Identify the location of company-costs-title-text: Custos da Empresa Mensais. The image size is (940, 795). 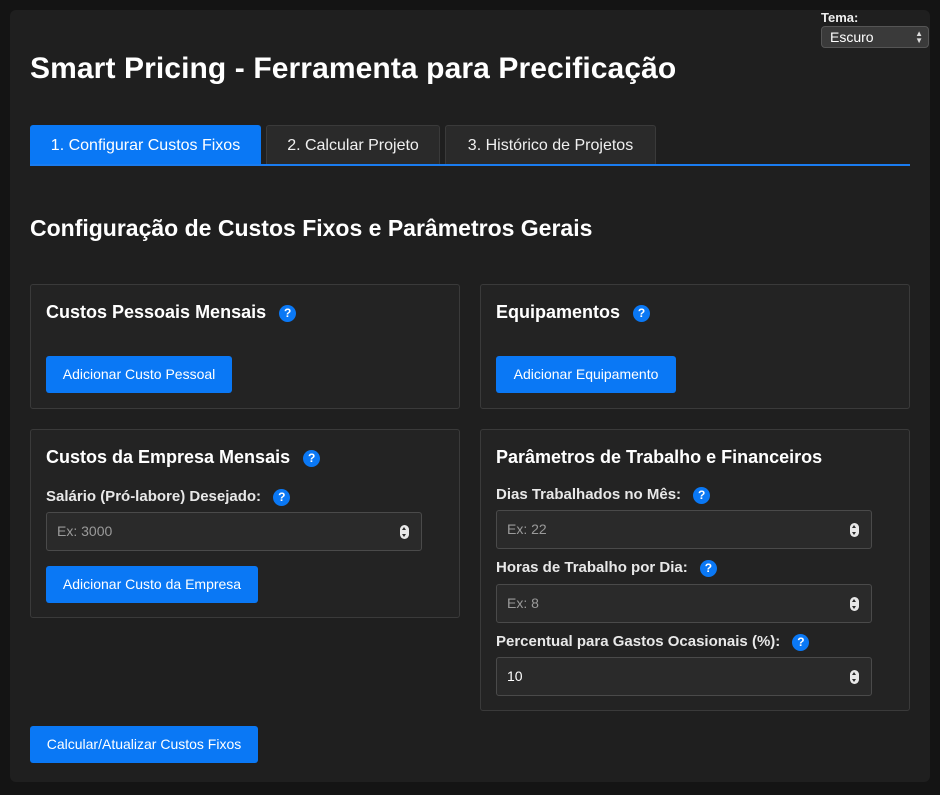
(168, 457).